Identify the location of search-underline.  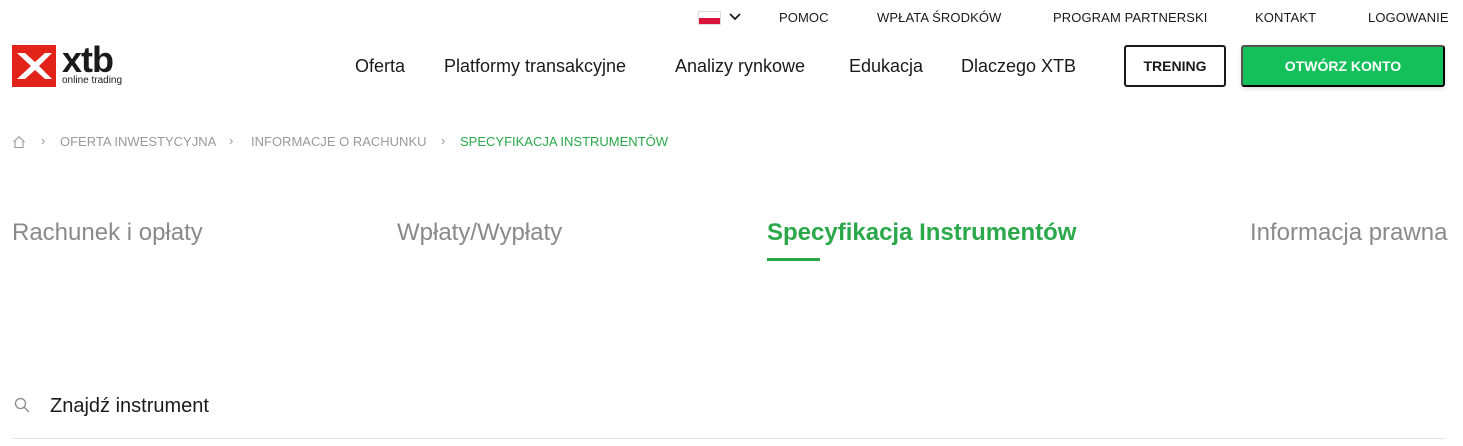
(728, 438).